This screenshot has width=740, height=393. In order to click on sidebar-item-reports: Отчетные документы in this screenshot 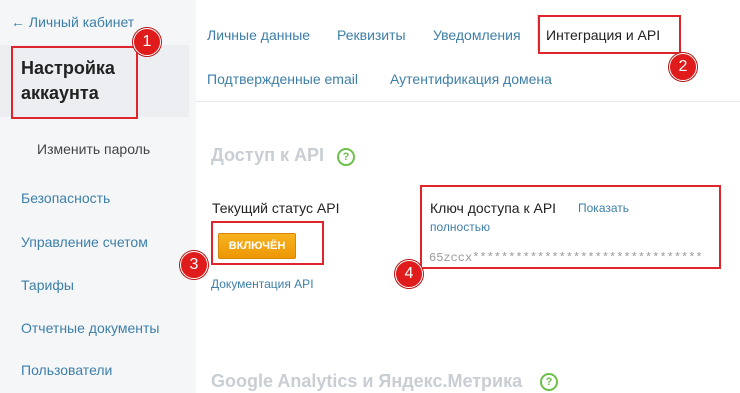, I will do `click(90, 328)`.